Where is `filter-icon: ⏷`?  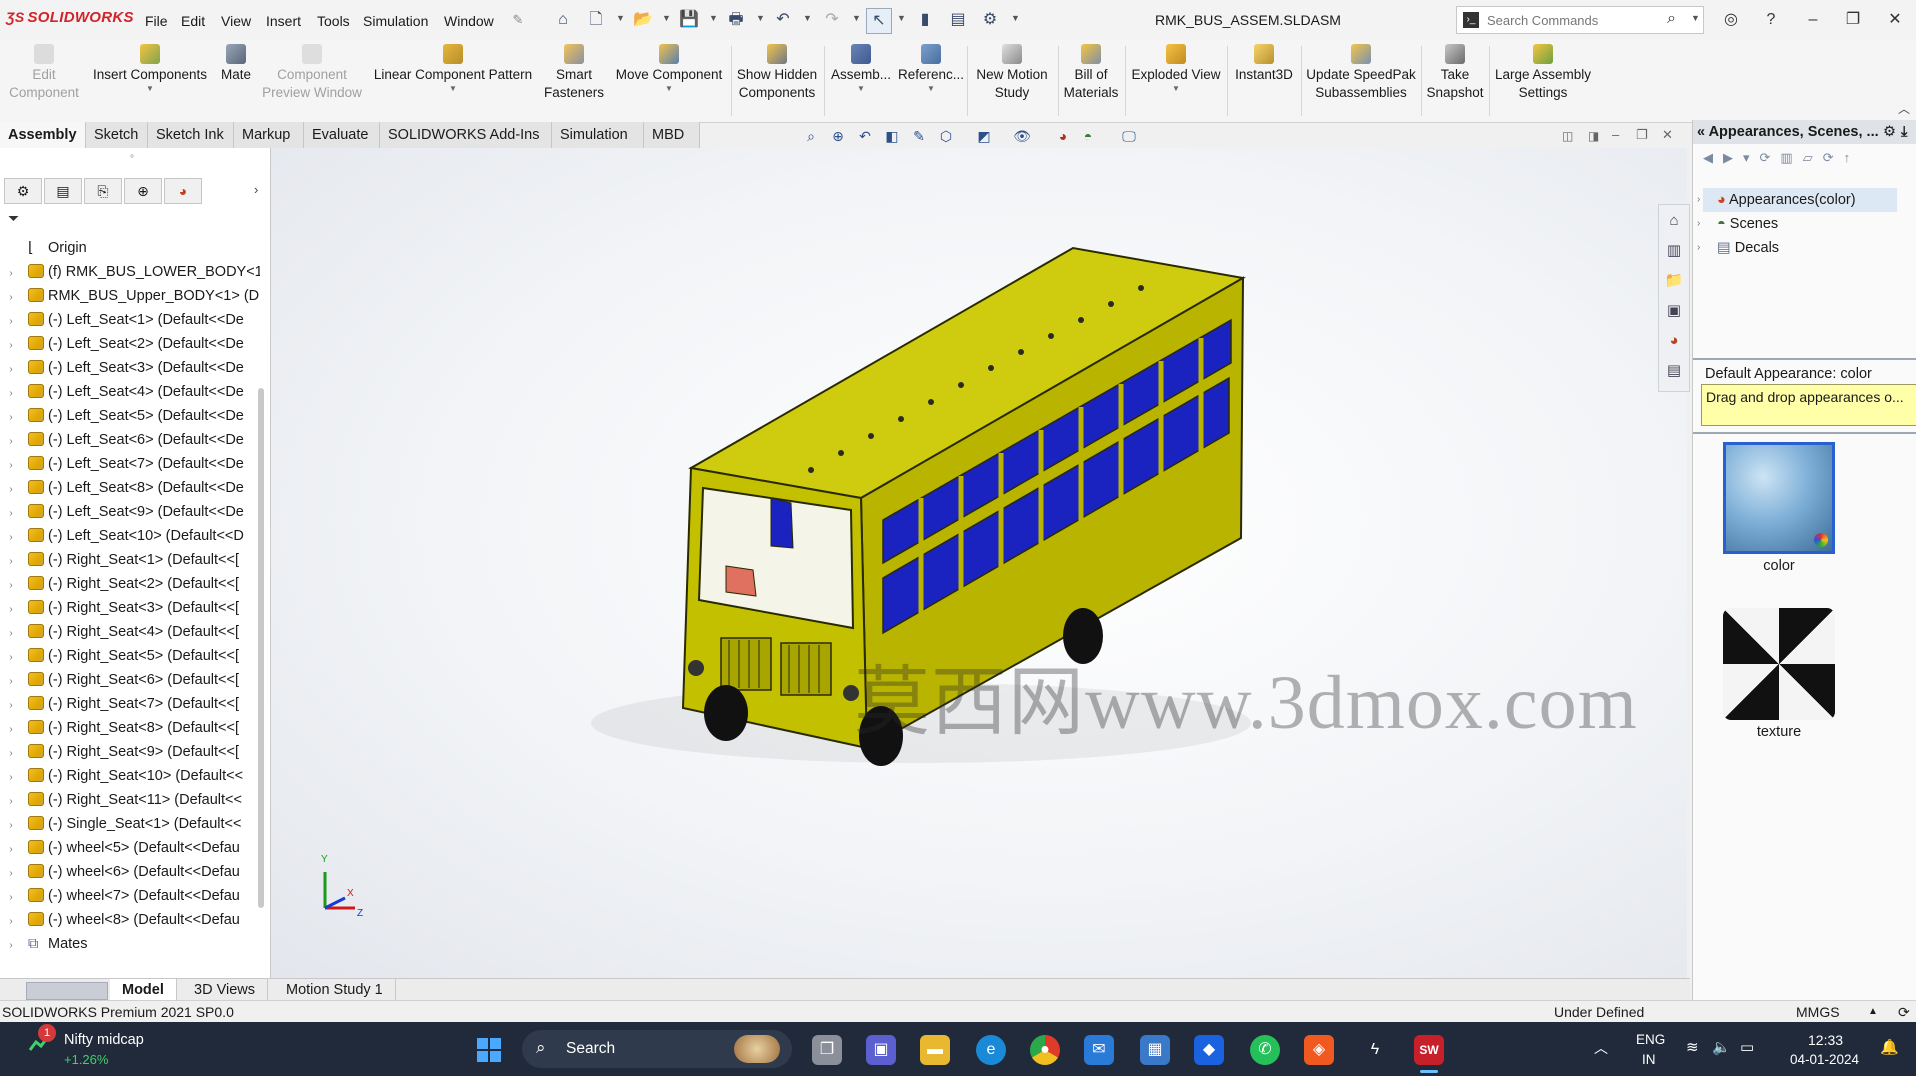 filter-icon: ⏷ is located at coordinates (13, 218).